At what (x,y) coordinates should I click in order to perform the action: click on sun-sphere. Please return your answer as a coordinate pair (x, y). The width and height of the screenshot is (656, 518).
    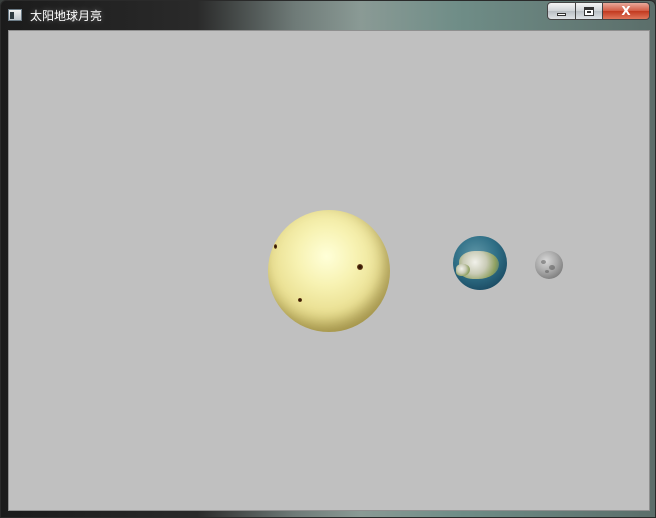
    Looking at the image, I should click on (329, 271).